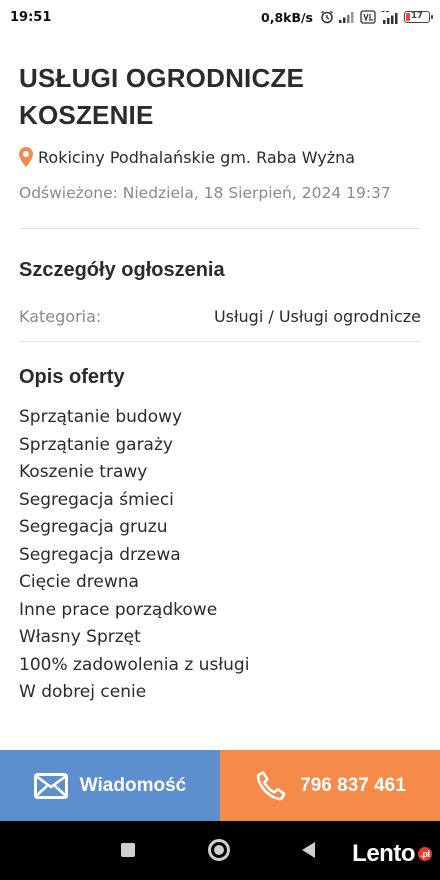 This screenshot has width=440, height=880. I want to click on status-indicators: 0,8kB/s 17, so click(347, 17).